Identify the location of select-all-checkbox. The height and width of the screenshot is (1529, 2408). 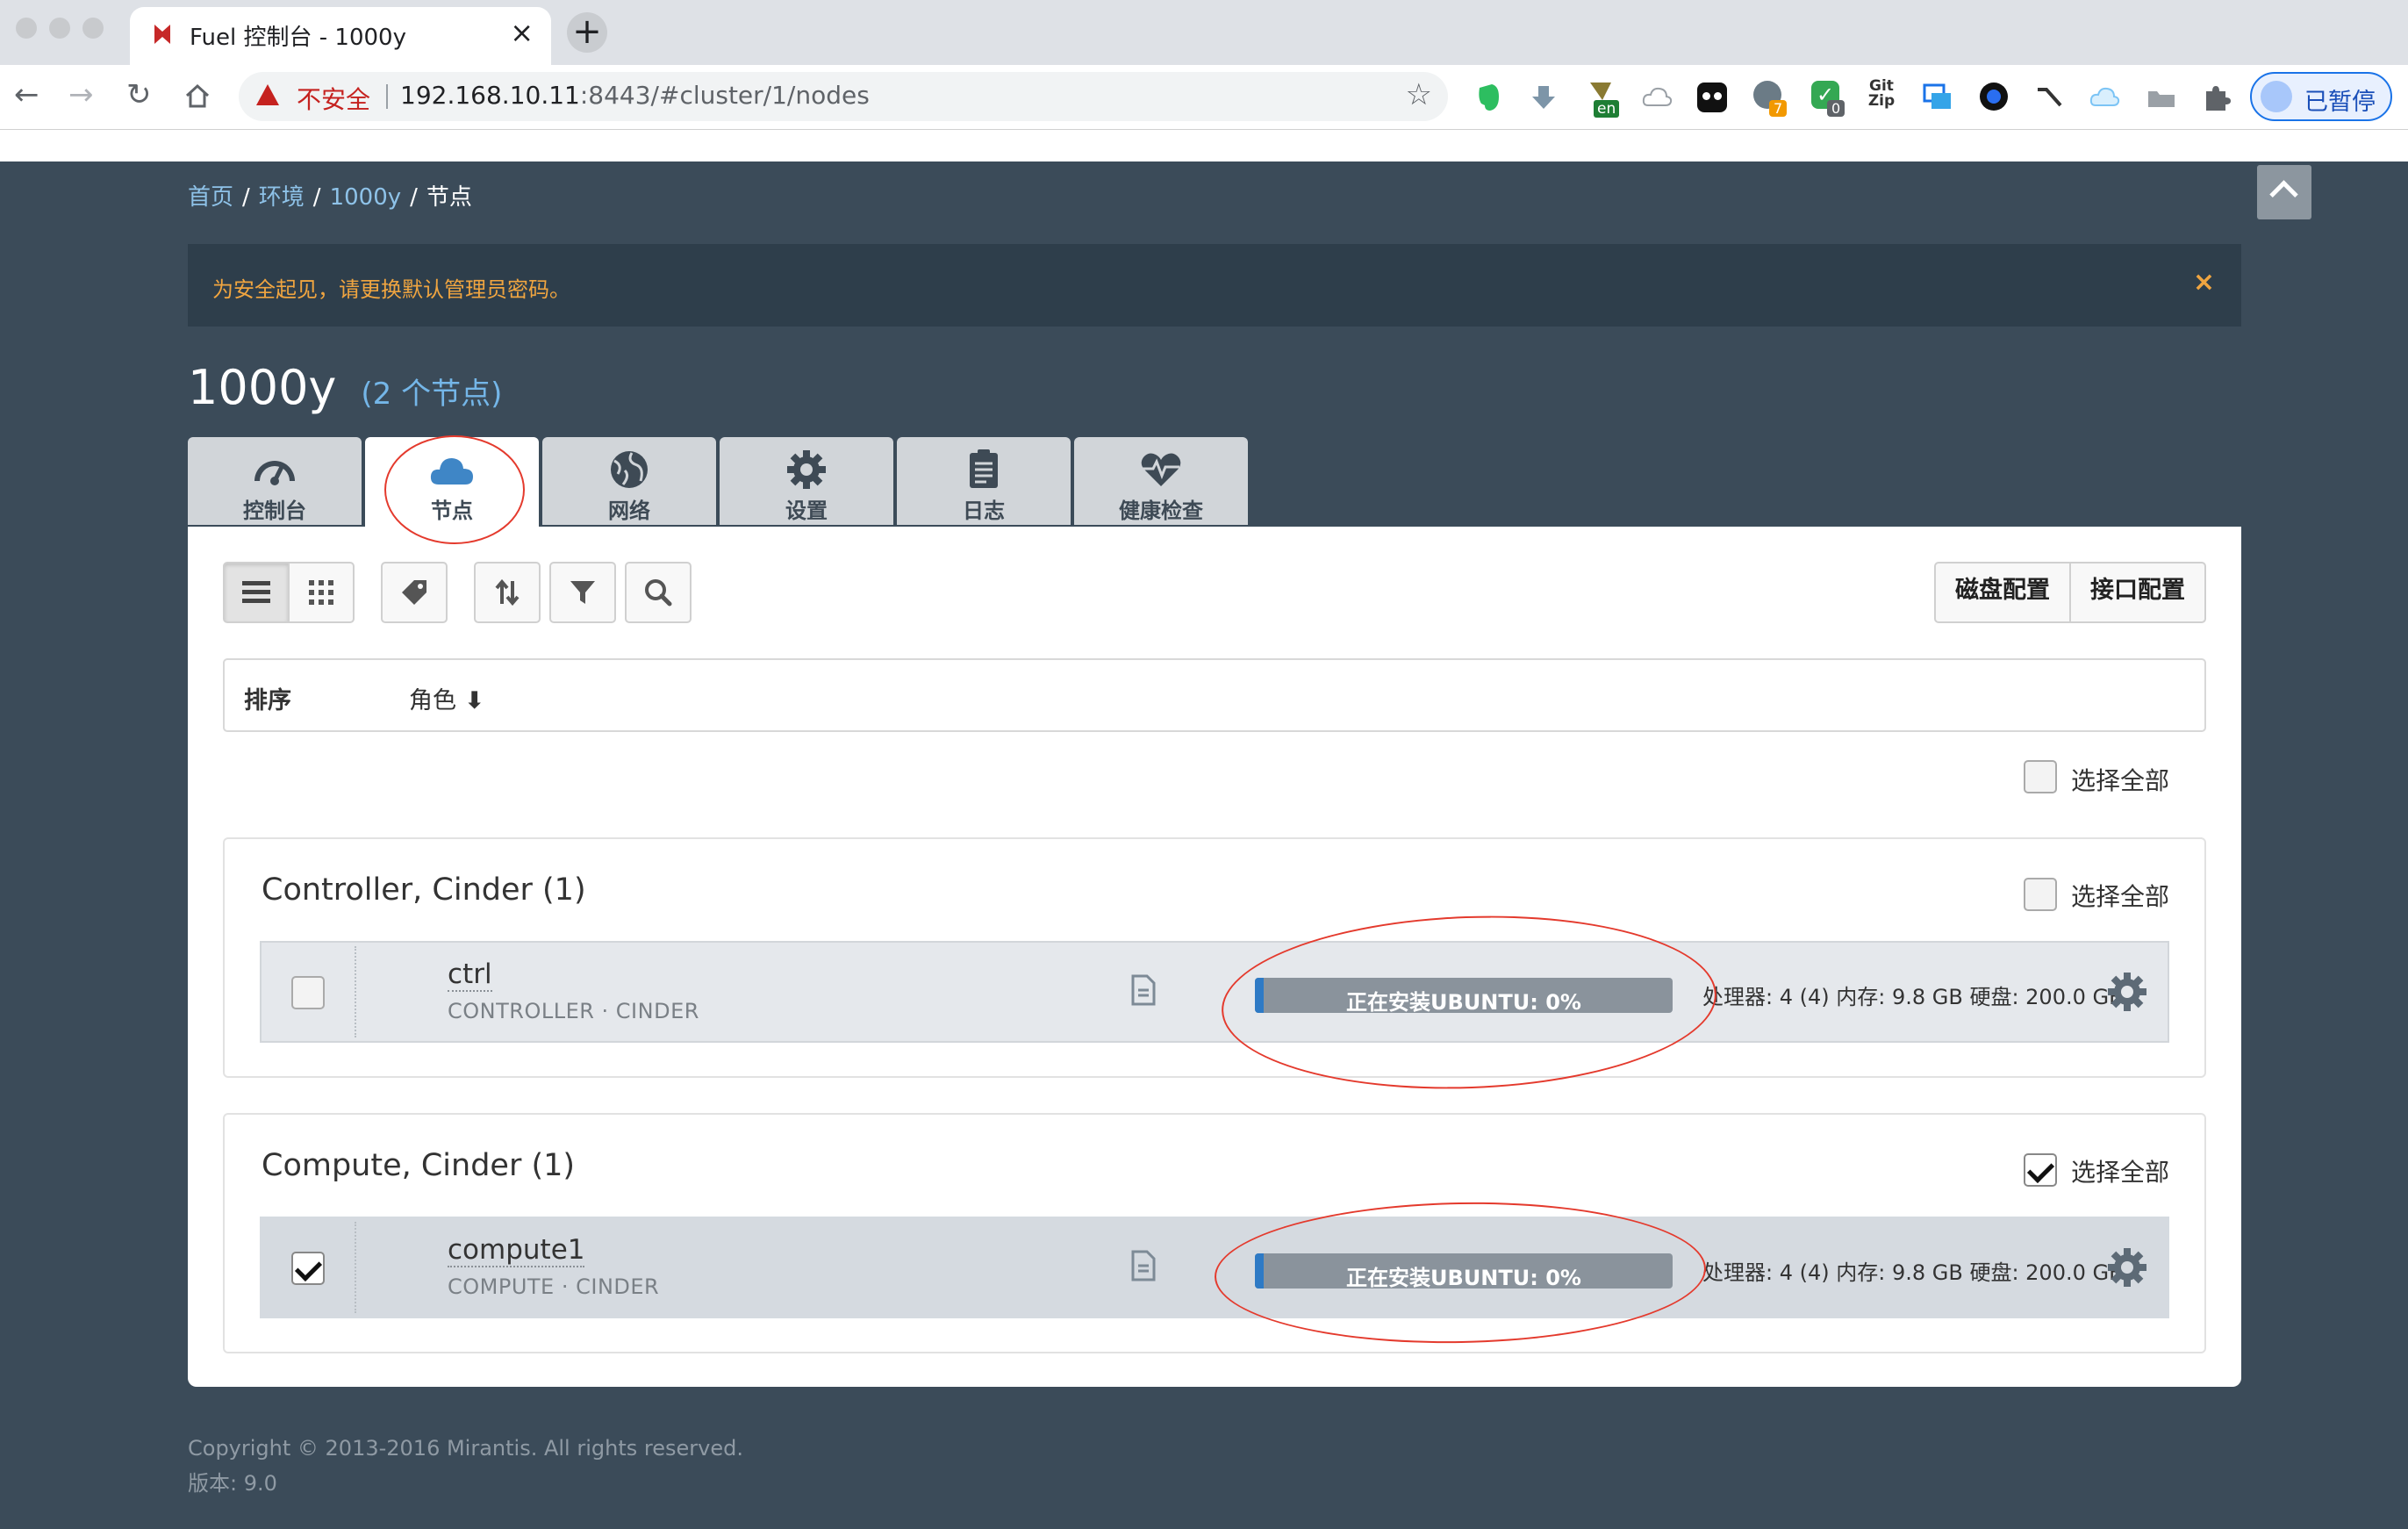
(2040, 776).